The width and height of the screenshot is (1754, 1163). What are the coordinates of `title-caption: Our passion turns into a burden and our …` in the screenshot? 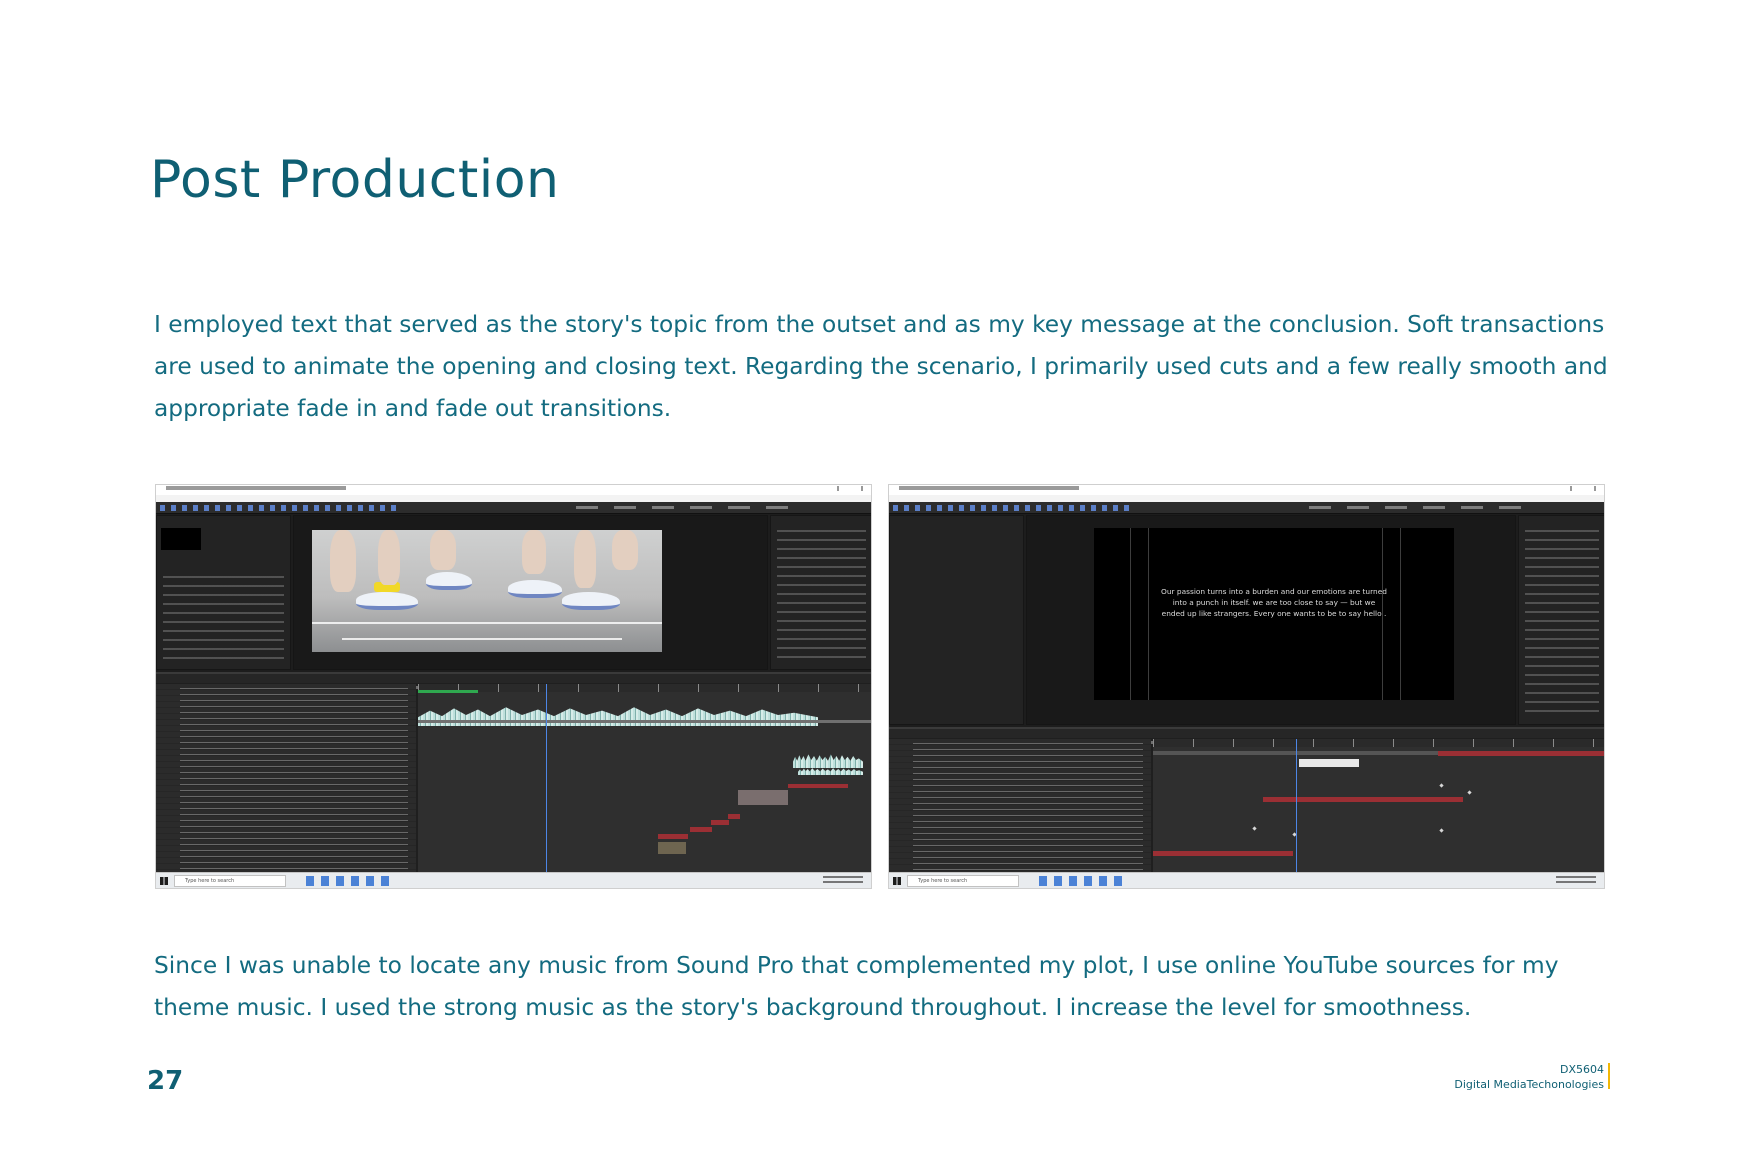 It's located at (1274, 602).